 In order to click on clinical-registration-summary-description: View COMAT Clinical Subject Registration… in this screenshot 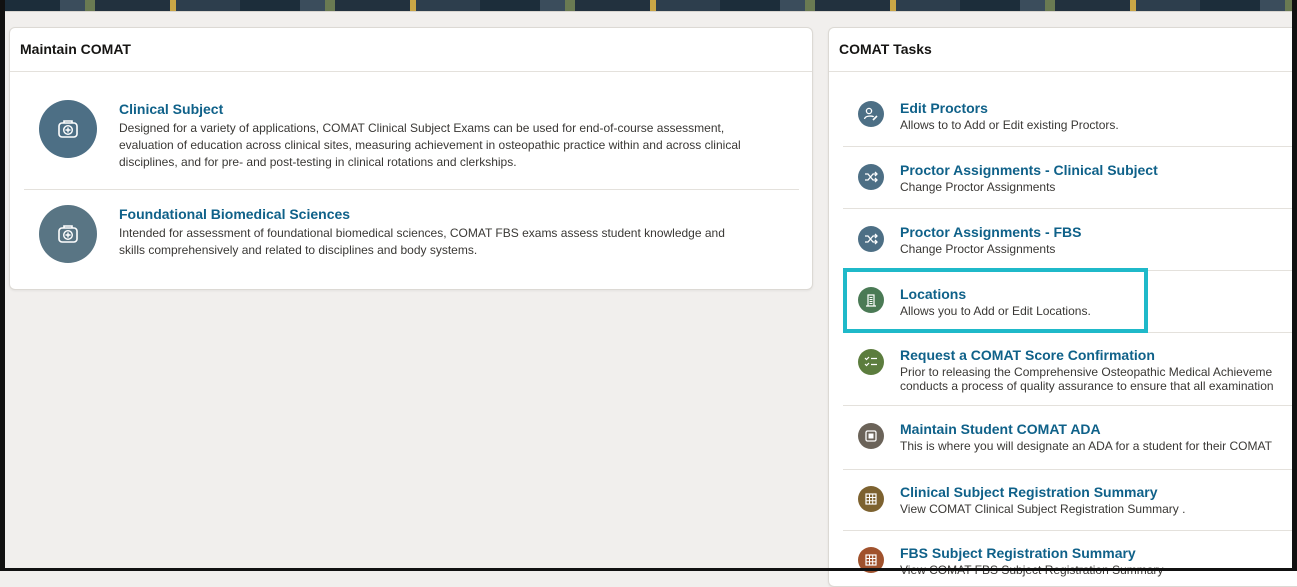, I will do `click(1043, 509)`.